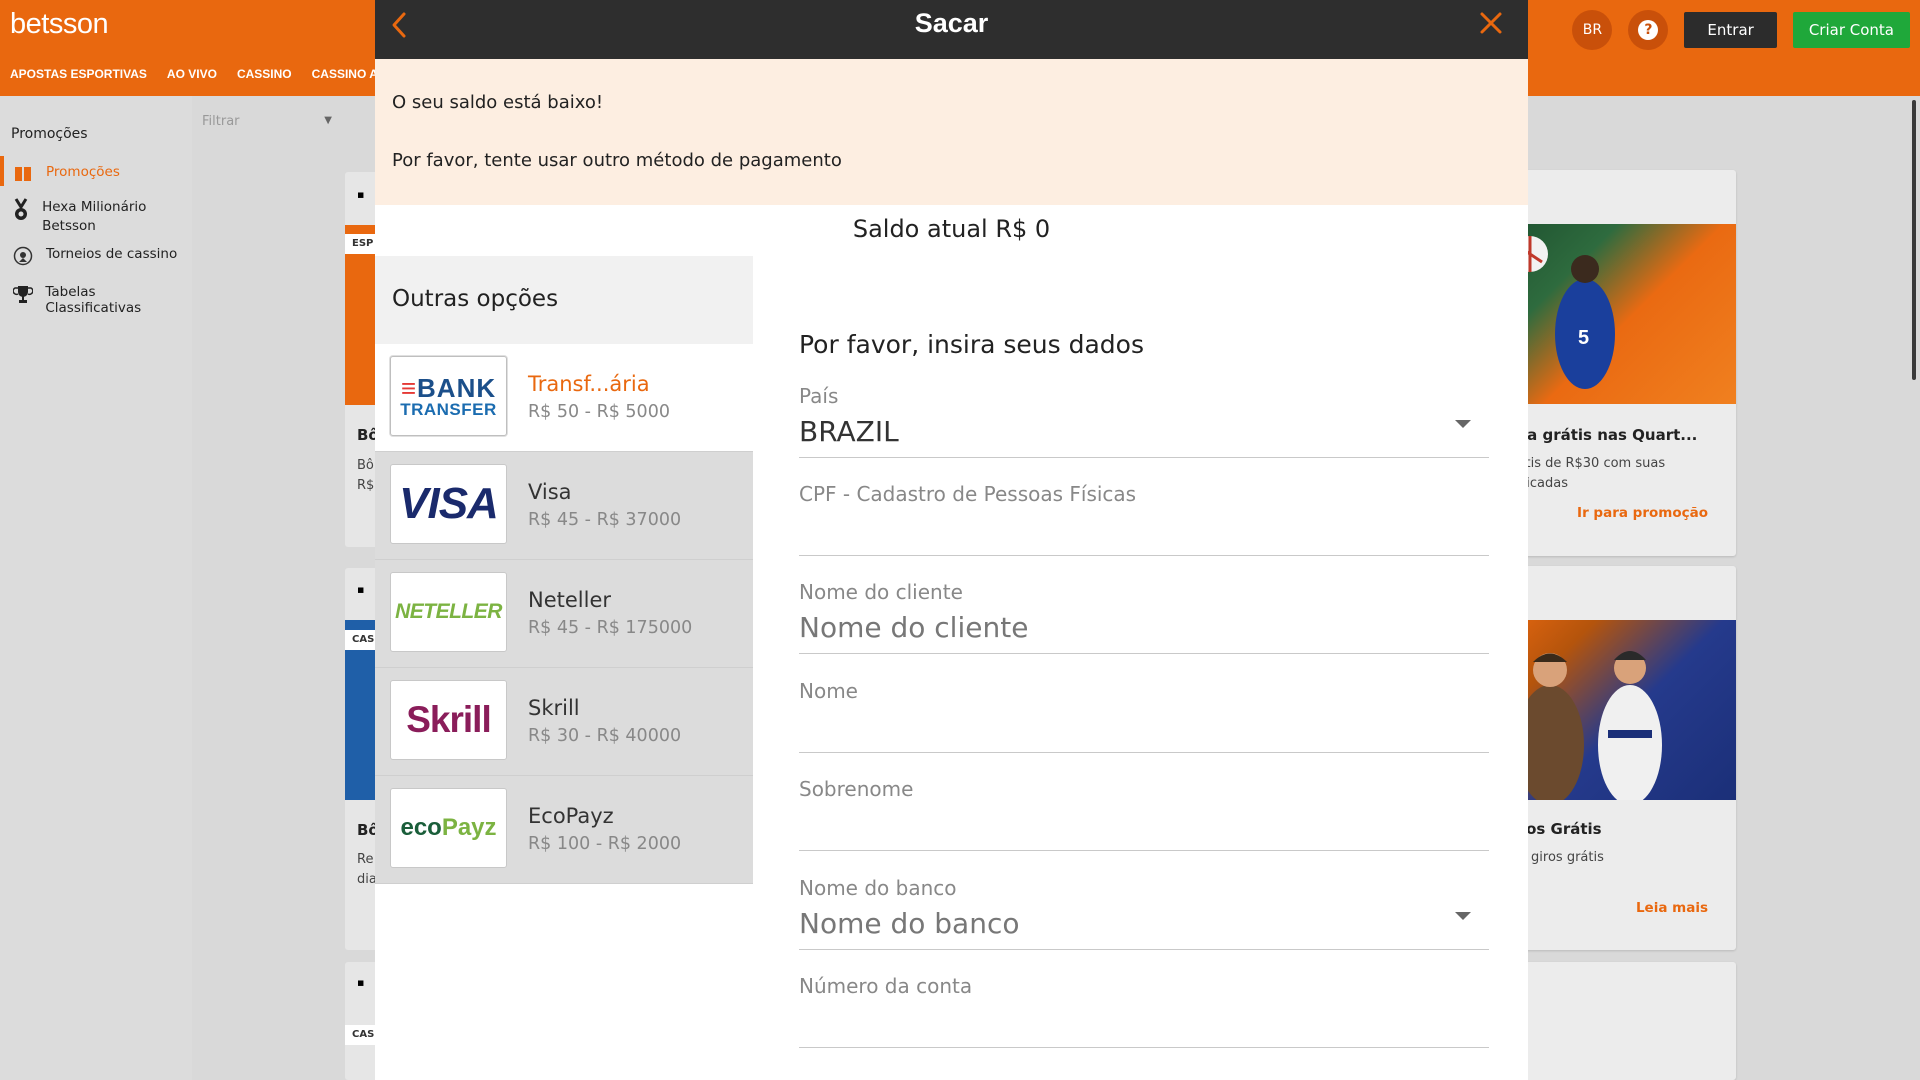 Image resolution: width=1920 pixels, height=1080 pixels. Describe the element at coordinates (951, 229) in the screenshot. I see `current-balance: Saldo atual R$ 0` at that location.